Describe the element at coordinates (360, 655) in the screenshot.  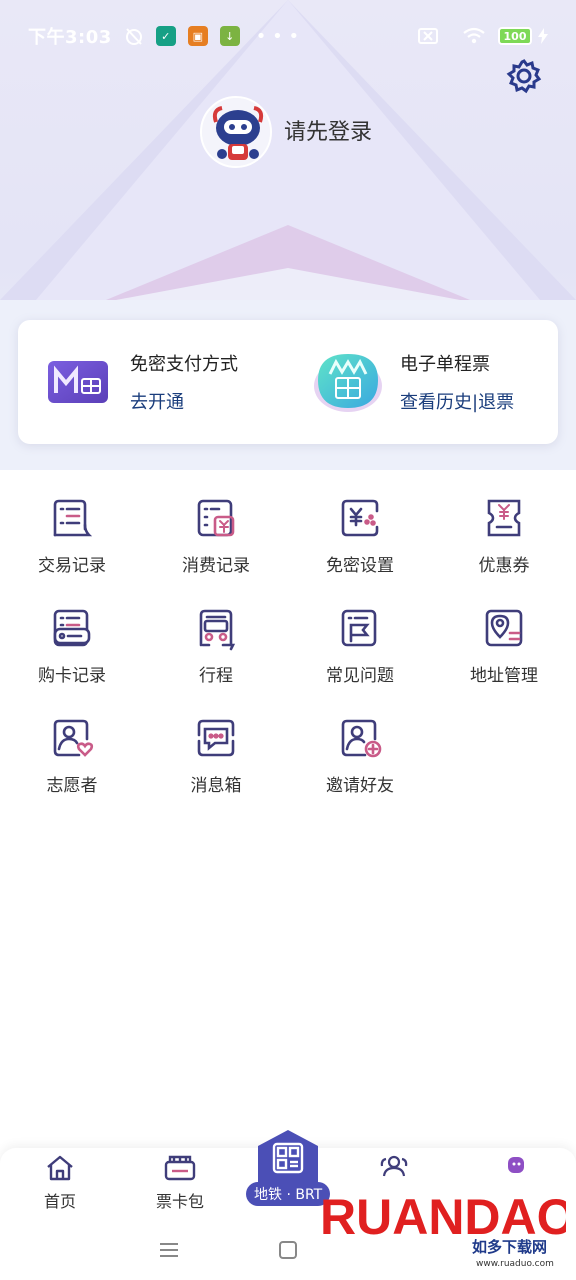
I see `grid-item-faq: 常见问题` at that location.